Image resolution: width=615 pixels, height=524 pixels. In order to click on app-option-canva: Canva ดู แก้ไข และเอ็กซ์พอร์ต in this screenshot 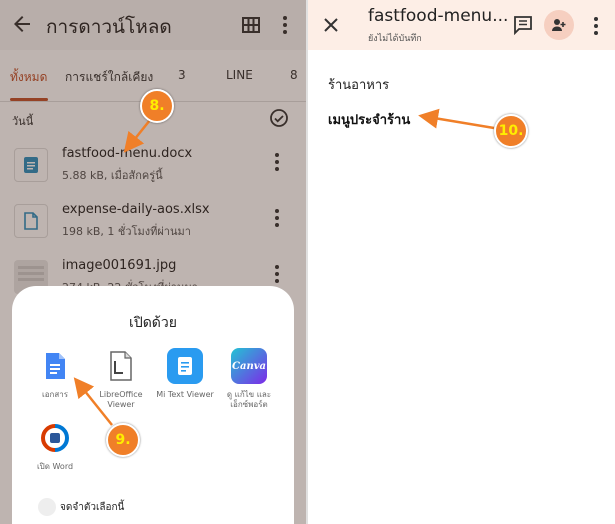, I will do `click(249, 379)`.